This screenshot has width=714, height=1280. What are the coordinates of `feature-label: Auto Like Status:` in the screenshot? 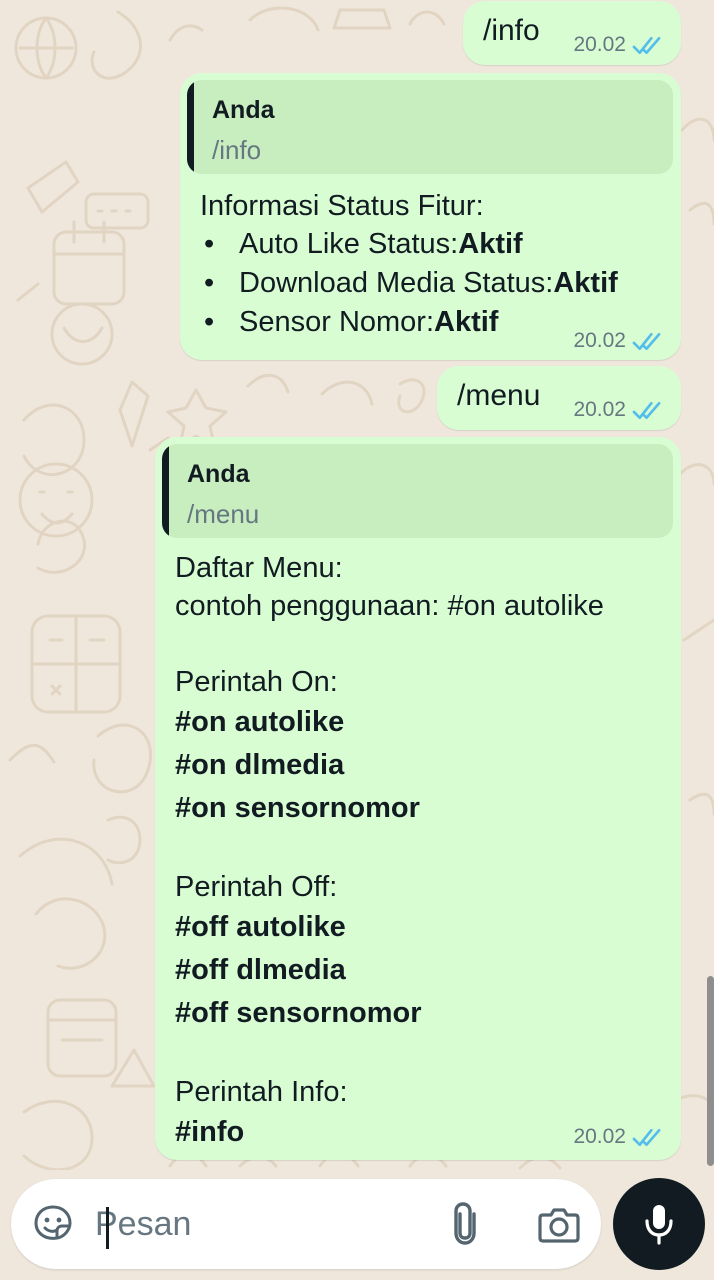 It's located at (349, 244).